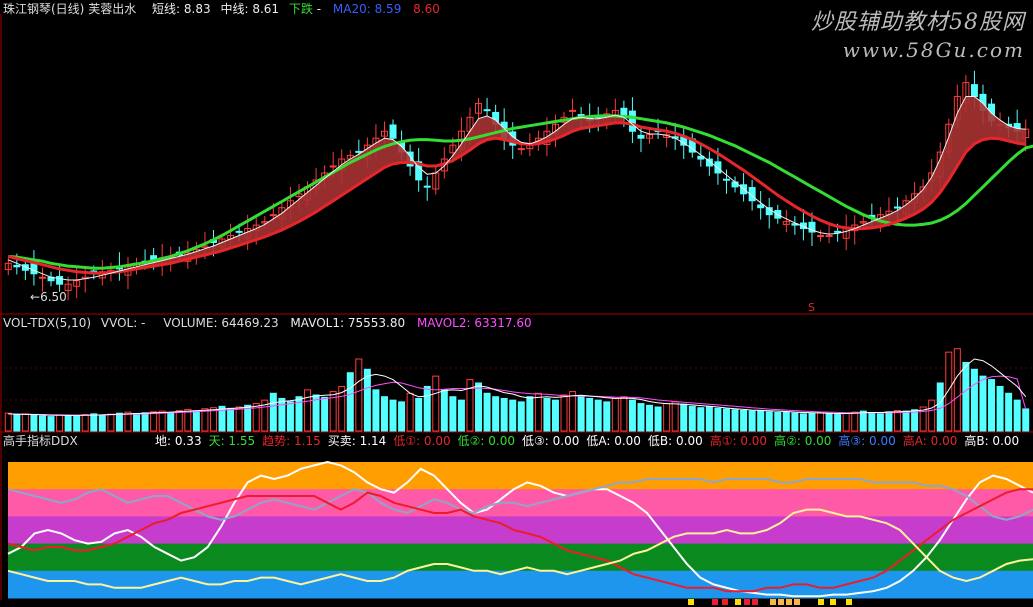 The width and height of the screenshot is (1033, 607). I want to click on trend-label: 下跌, so click(300, 9).